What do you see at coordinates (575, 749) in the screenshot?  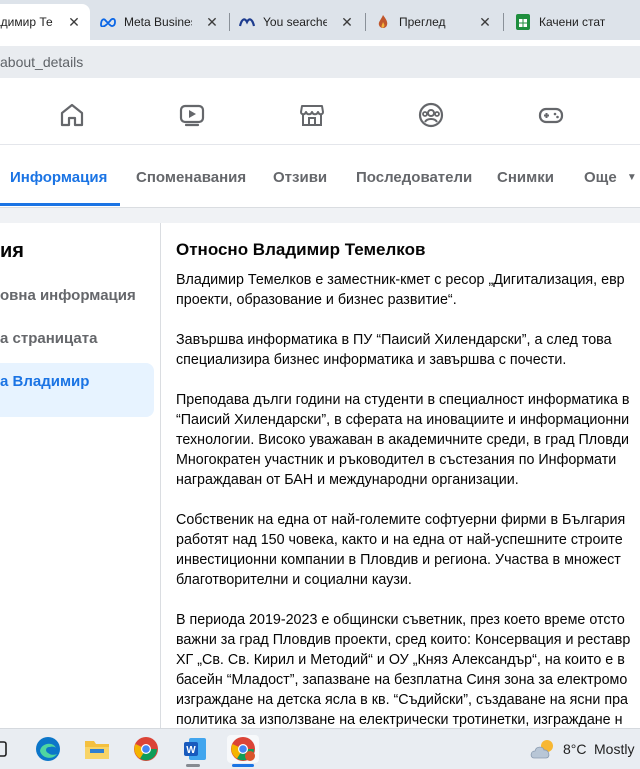 I see `weather-temperature: 8°C` at bounding box center [575, 749].